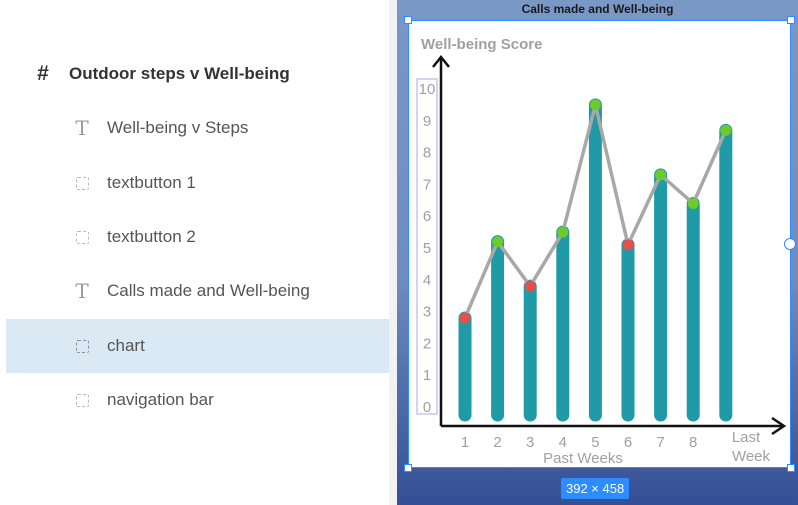 The height and width of the screenshot is (505, 798). What do you see at coordinates (481, 44) in the screenshot?
I see `y-axis-title: Well-being Score` at bounding box center [481, 44].